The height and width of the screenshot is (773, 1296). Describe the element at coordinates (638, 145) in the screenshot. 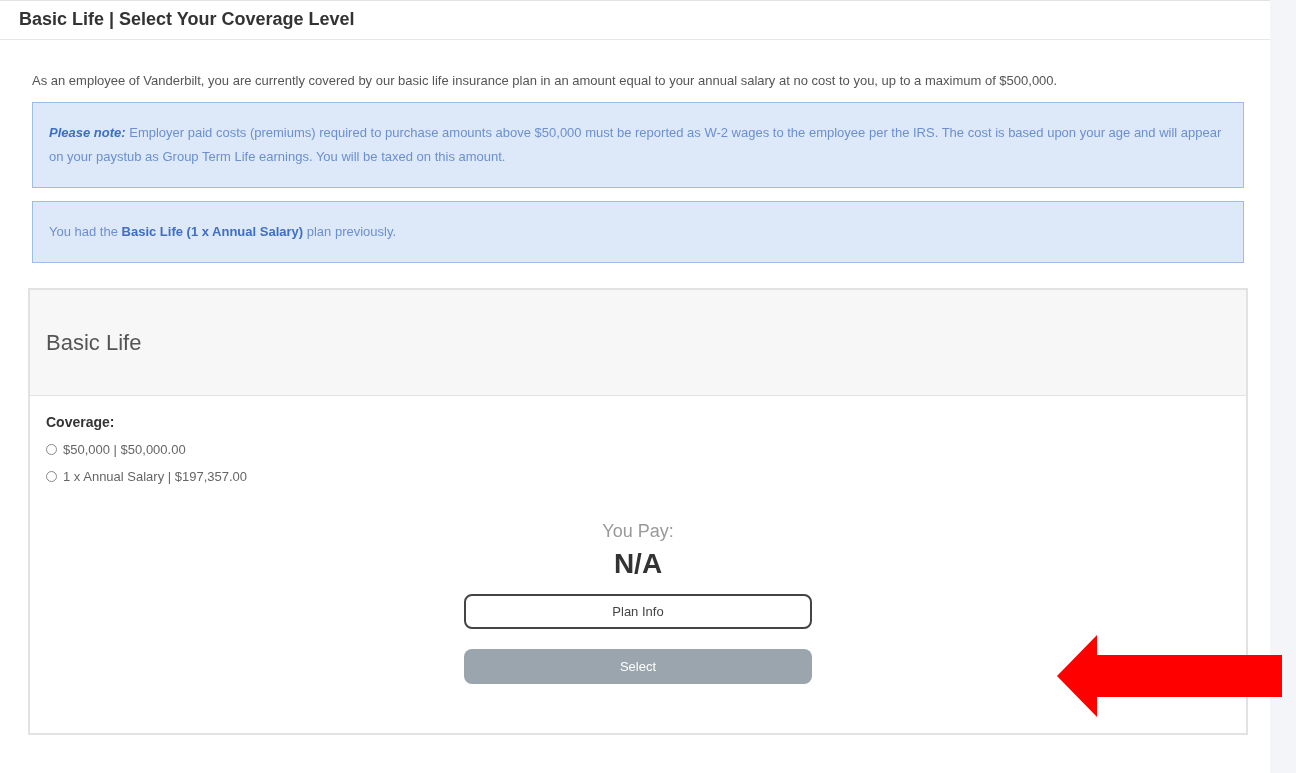

I see `notice-banner: Please note: Employer paid costs (premiums) required to purchase amounts above $50,000 must be reported as W-2 wages to the employee per the IRS. The cost is based upon your age and will appear on your paystub as Group Term Life earnings. You will be taxed on this amount.` at that location.